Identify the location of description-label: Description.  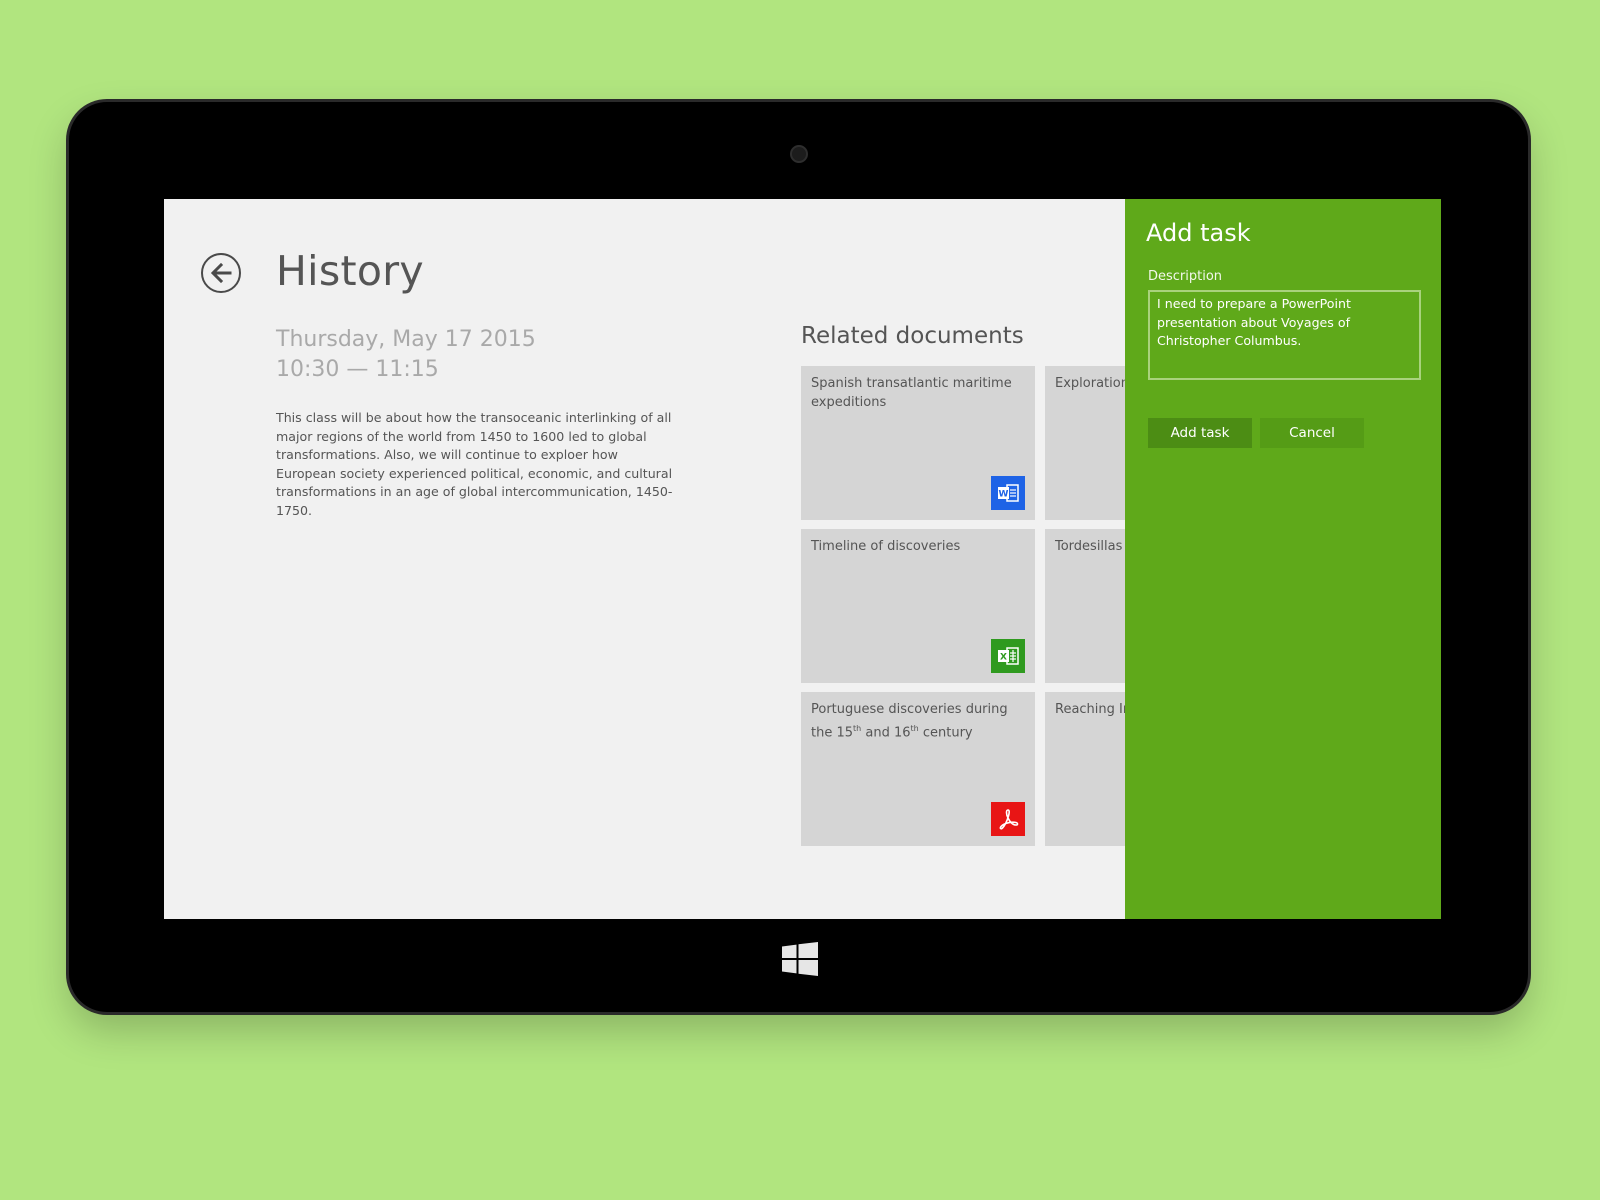
(1185, 276).